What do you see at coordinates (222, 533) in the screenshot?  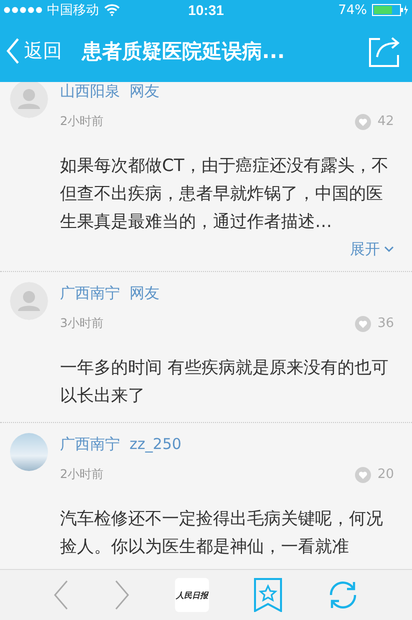 I see `comment-text: 汽车检修还不一定捡得出毛病关键呢，何况捡人。你以为医生都是神仙，一看就准` at bounding box center [222, 533].